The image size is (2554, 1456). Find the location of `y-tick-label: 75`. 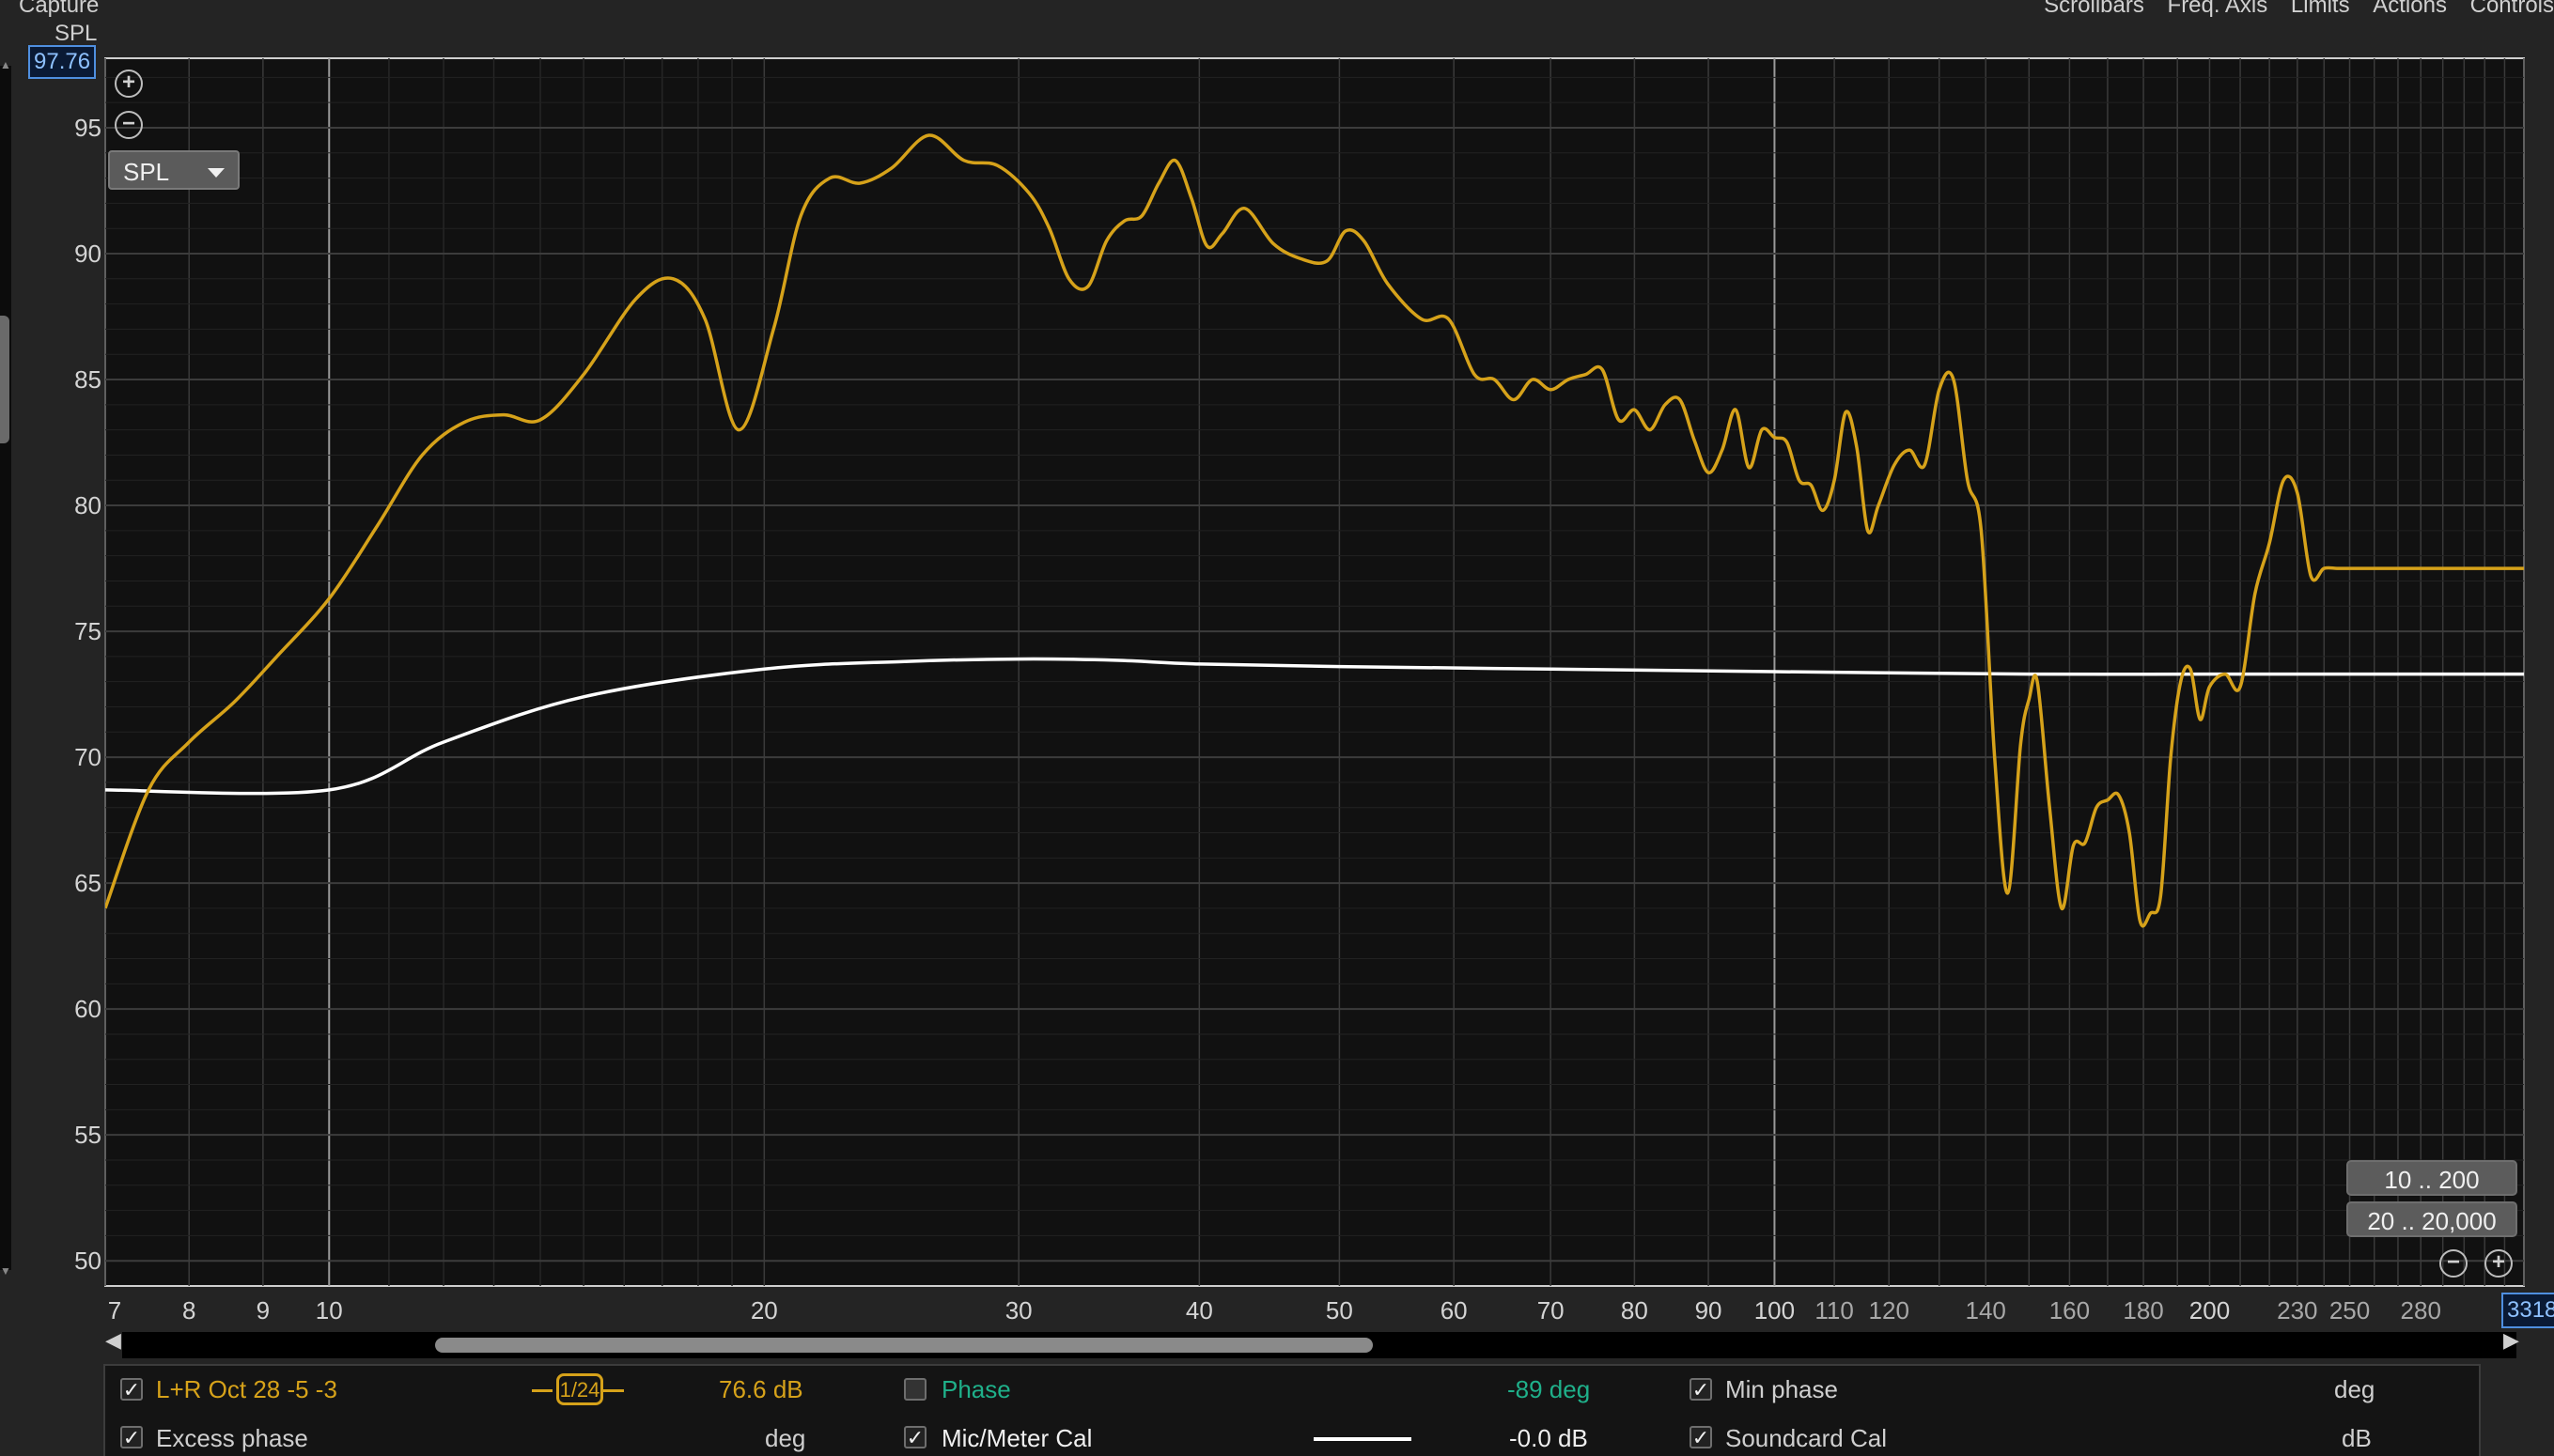

y-tick-label: 75 is located at coordinates (87, 631).